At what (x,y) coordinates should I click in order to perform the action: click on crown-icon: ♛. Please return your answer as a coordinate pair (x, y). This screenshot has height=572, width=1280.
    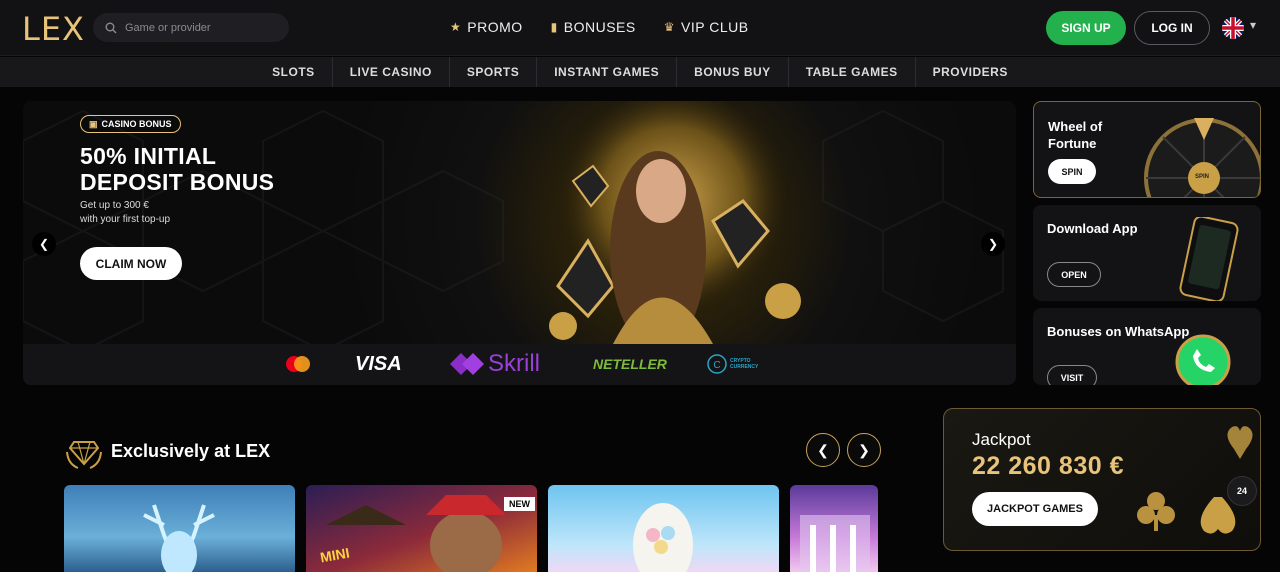
    Looking at the image, I should click on (669, 27).